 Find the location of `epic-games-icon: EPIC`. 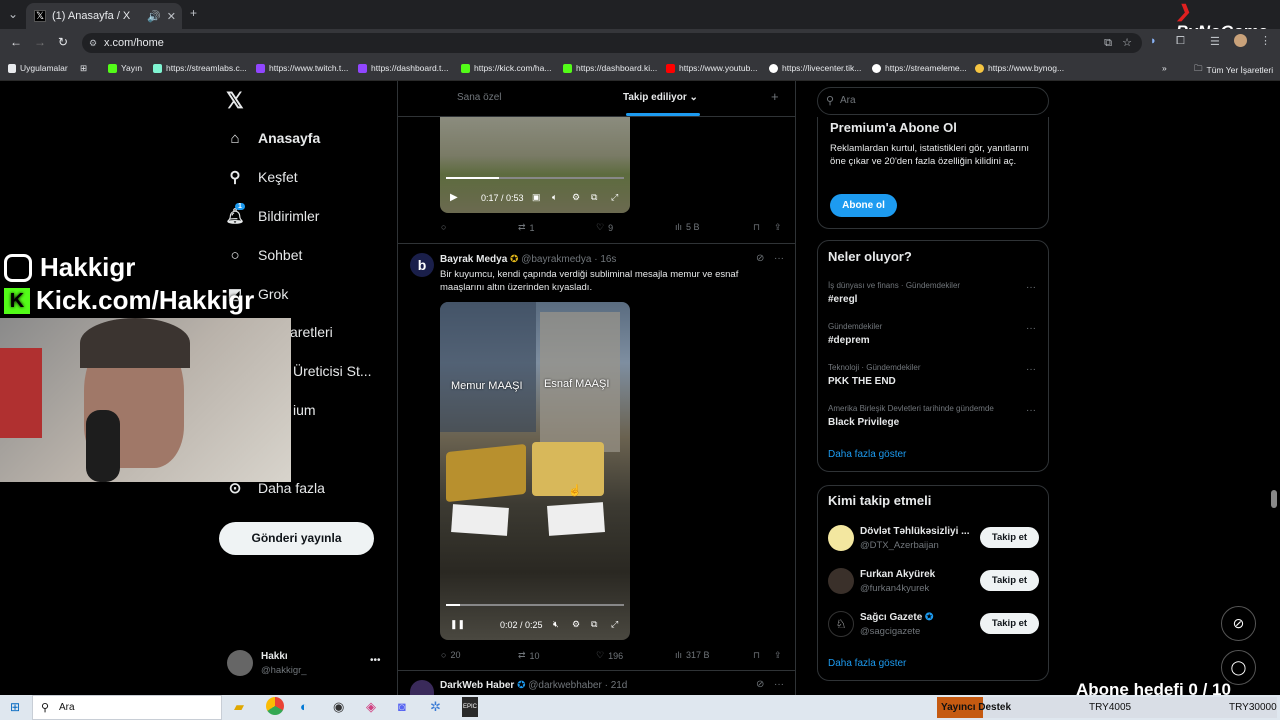

epic-games-icon: EPIC is located at coordinates (470, 707).